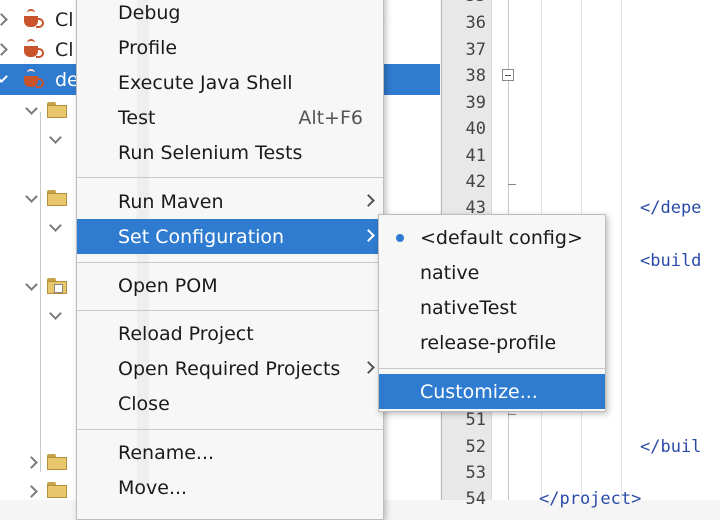 Image resolution: width=720 pixels, height=520 pixels. I want to click on menu-item-label: Open Required Projects, so click(229, 368).